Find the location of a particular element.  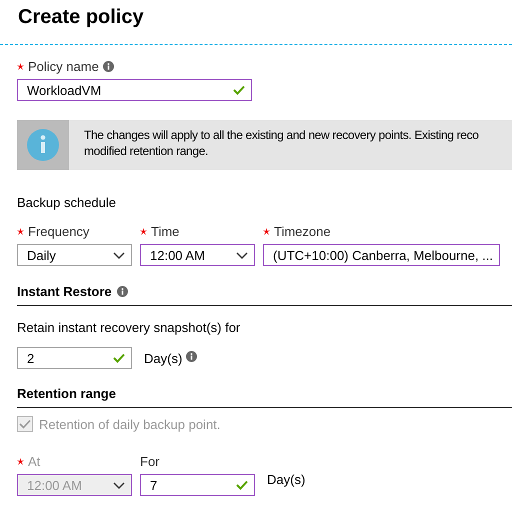

field-label: Policy name is located at coordinates (63, 66).